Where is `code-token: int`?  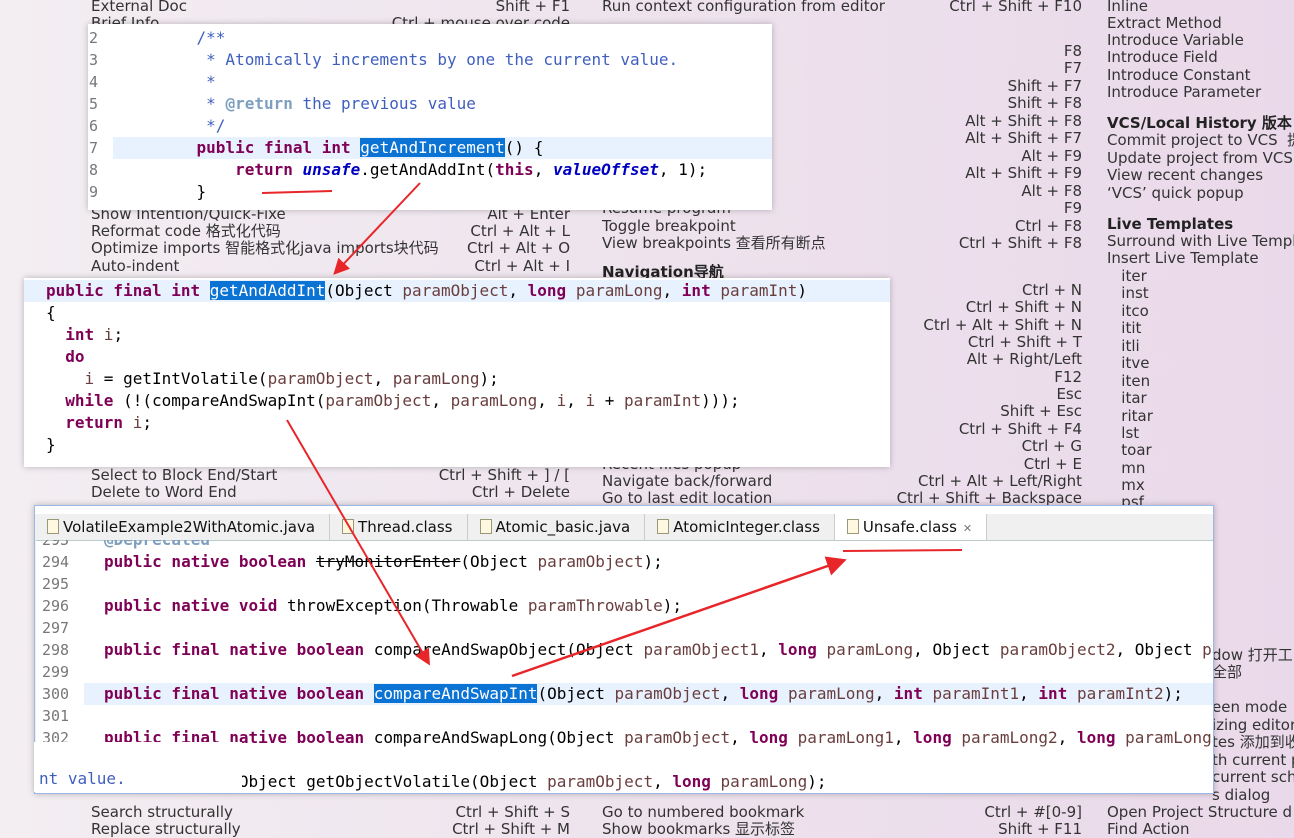
code-token: int is located at coordinates (913, 693).